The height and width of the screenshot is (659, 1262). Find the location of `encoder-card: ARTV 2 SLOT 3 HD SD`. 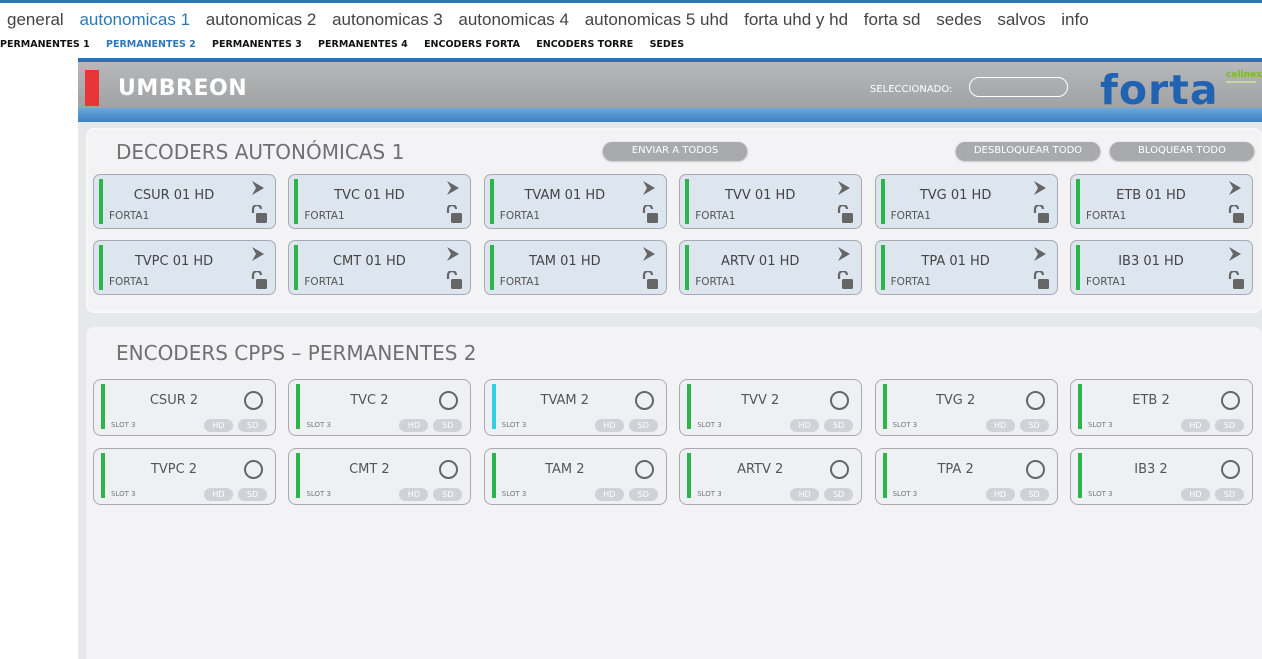

encoder-card: ARTV 2 SLOT 3 HD SD is located at coordinates (771, 476).